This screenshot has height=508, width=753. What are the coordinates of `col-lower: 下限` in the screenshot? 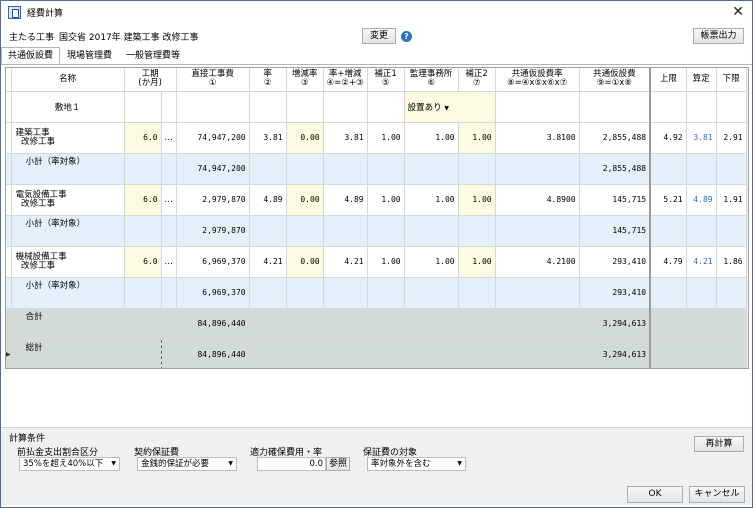 It's located at (731, 80).